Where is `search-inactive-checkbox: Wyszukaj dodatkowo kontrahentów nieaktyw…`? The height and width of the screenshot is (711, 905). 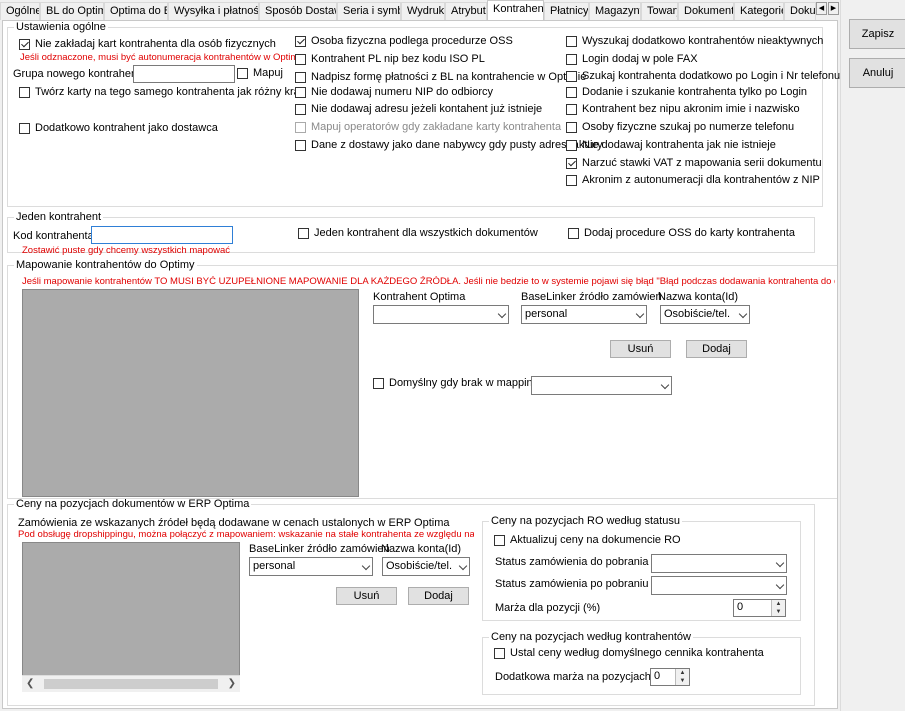
search-inactive-checkbox: Wyszukaj dodatkowo kontrahentów nieaktyw… is located at coordinates (694, 41).